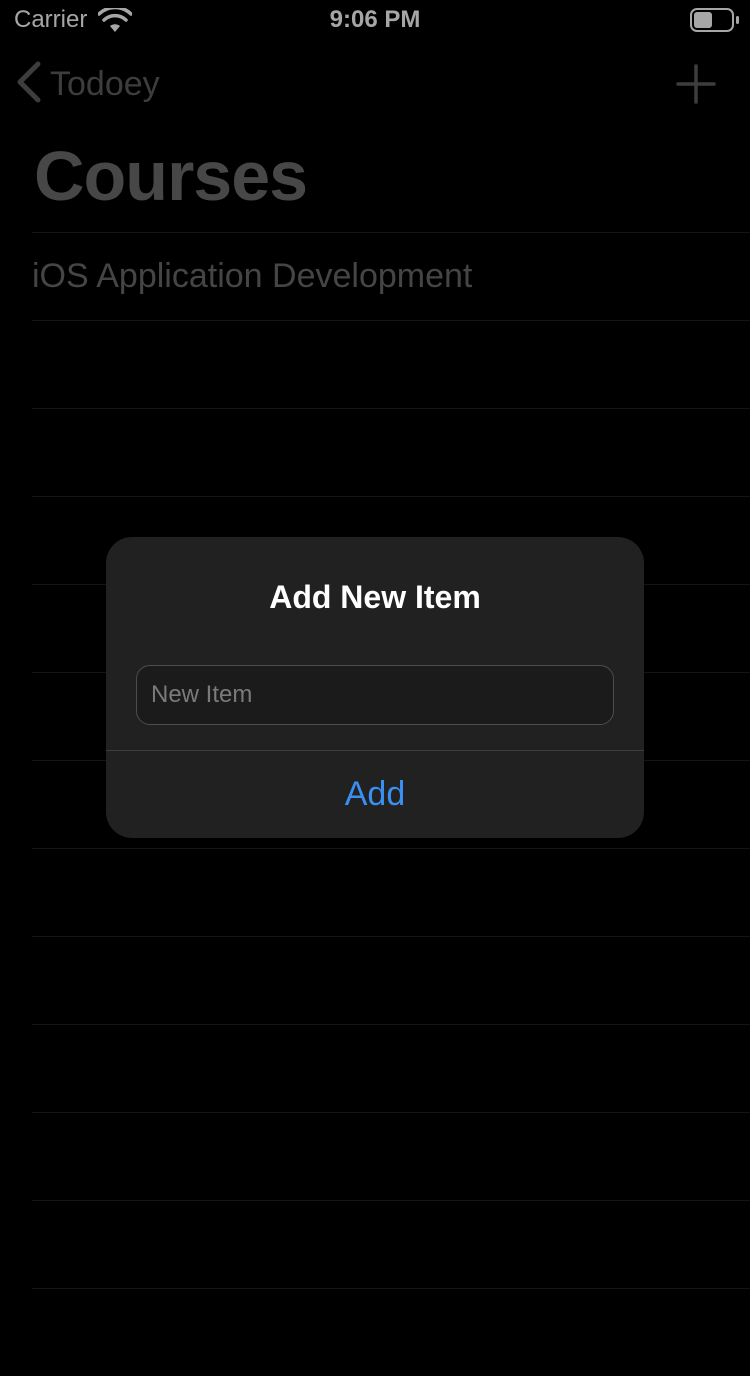  Describe the element at coordinates (375, 794) in the screenshot. I see `add-button: Add` at that location.